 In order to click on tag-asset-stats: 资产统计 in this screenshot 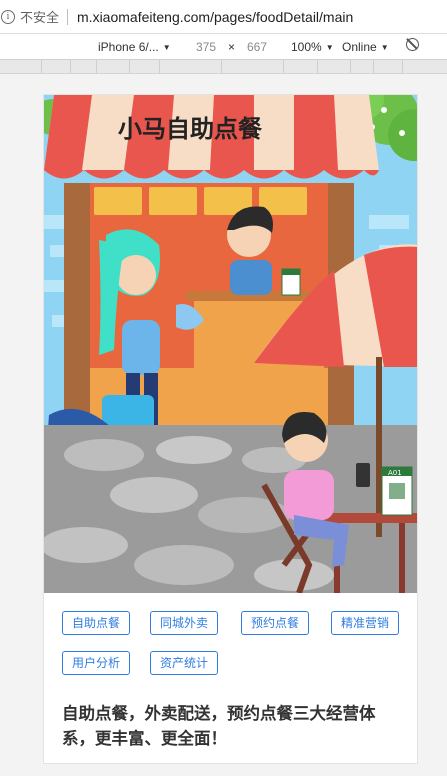, I will do `click(184, 663)`.